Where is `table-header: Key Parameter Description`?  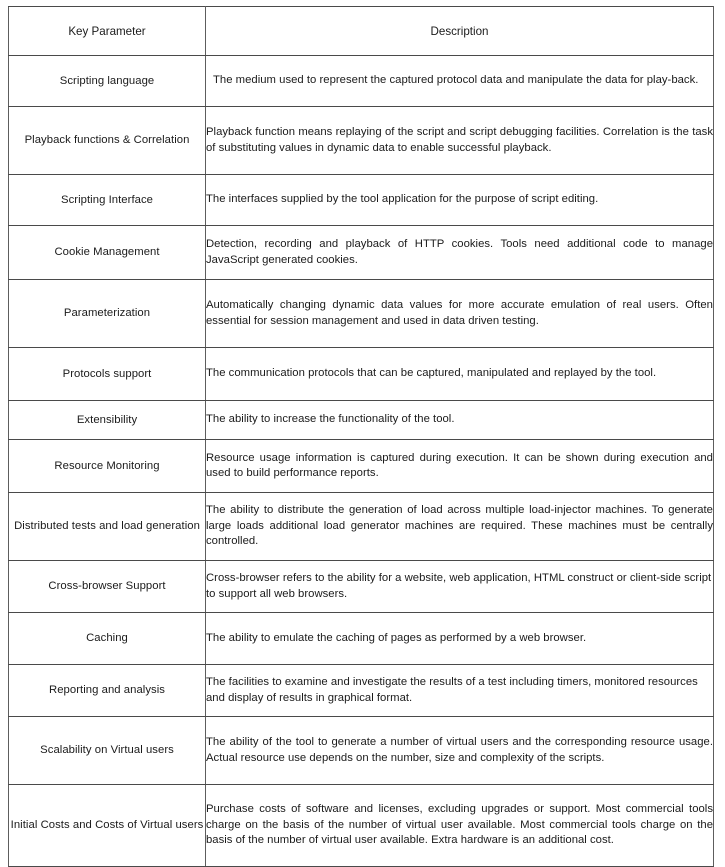 table-header: Key Parameter Description is located at coordinates (361, 31).